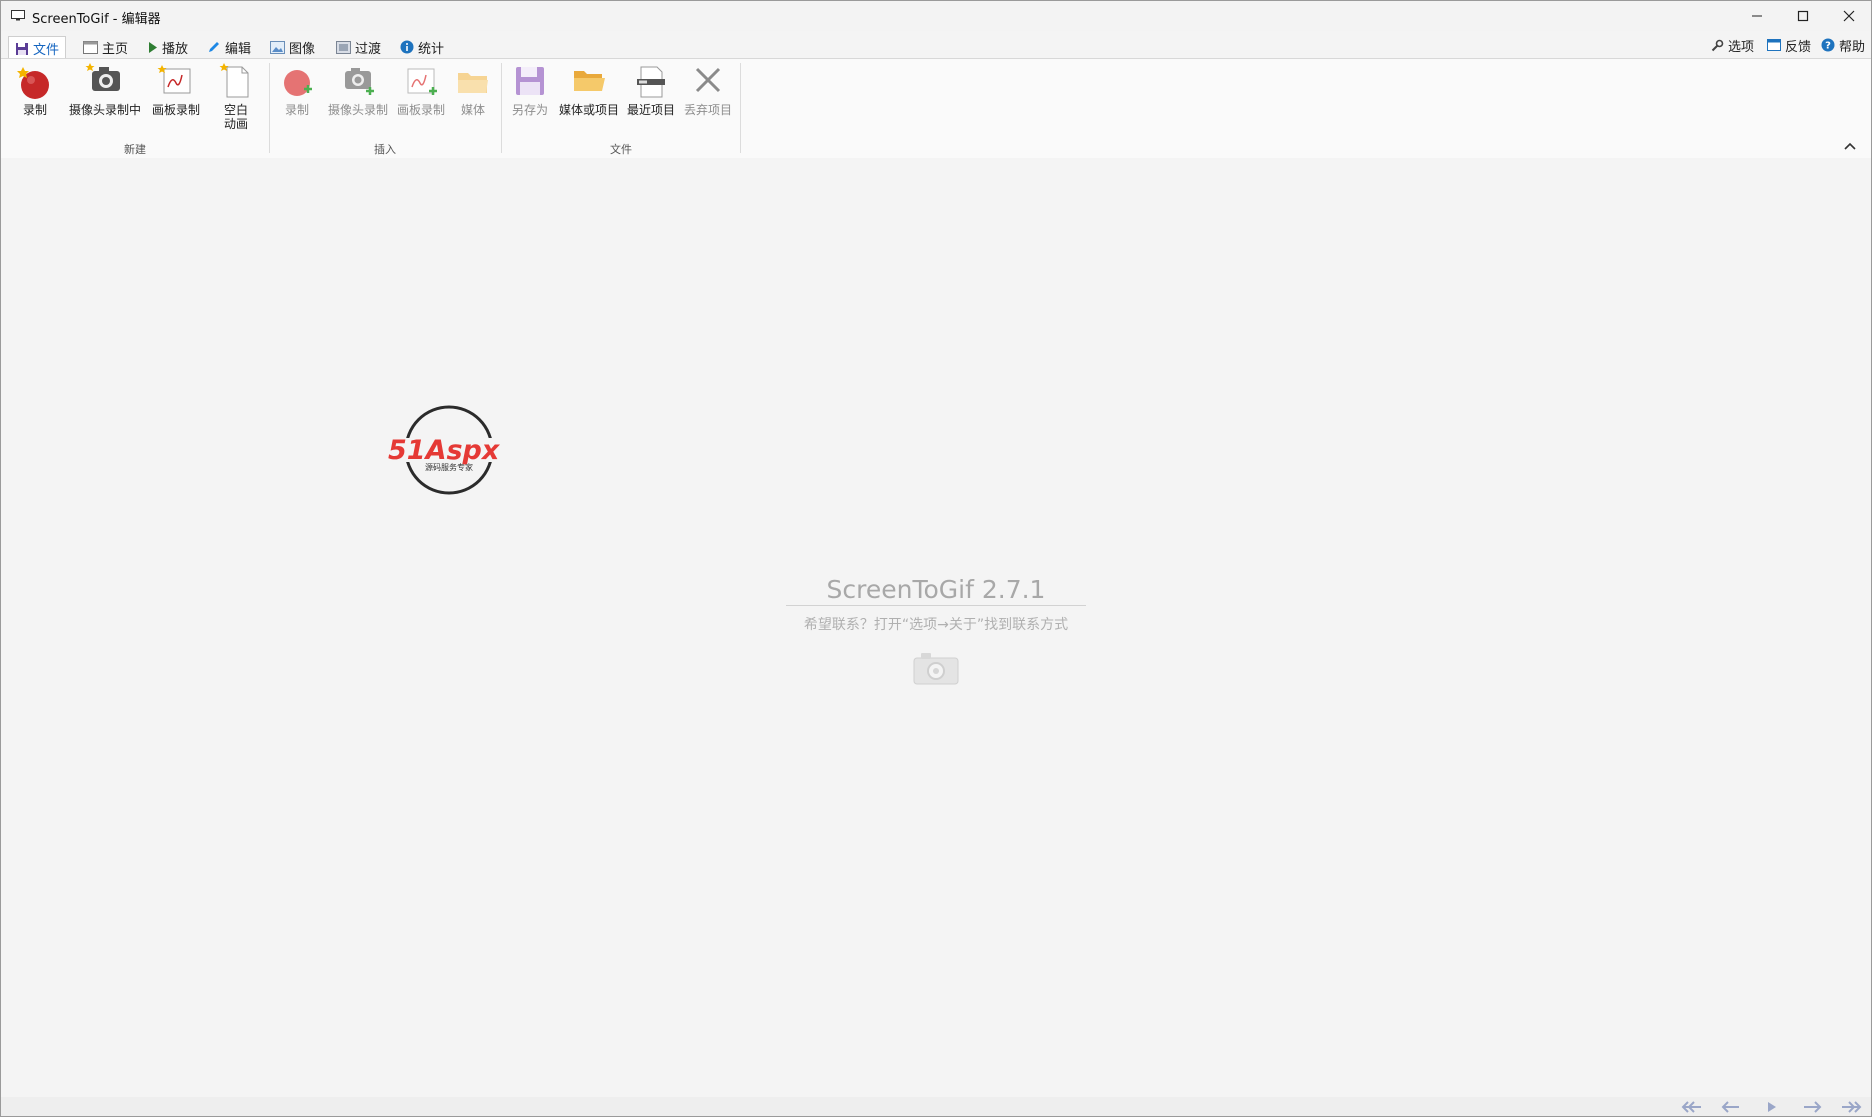 The width and height of the screenshot is (1872, 1117). I want to click on home-window-icon, so click(90, 47).